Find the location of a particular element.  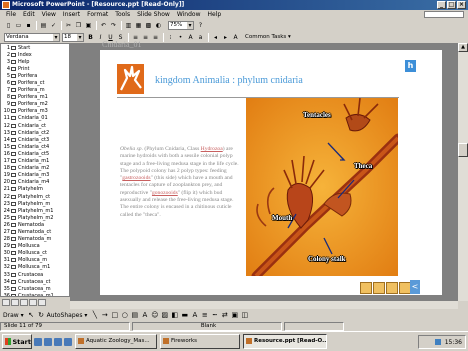

align-center-icon: ≡ is located at coordinates (145, 37).